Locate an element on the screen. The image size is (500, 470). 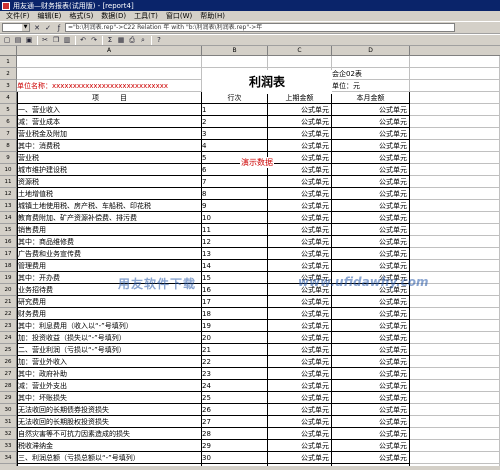
help-icon: ? is located at coordinates (159, 40).